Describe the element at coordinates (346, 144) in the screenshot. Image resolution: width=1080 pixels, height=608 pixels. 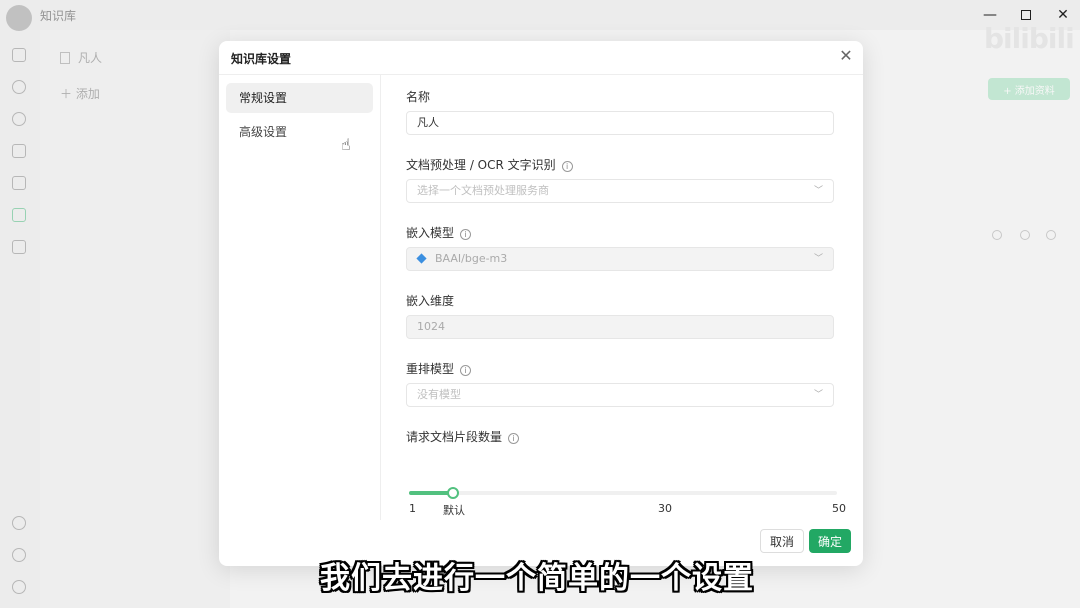
I see `hand-cursor-icon: ☝` at that location.